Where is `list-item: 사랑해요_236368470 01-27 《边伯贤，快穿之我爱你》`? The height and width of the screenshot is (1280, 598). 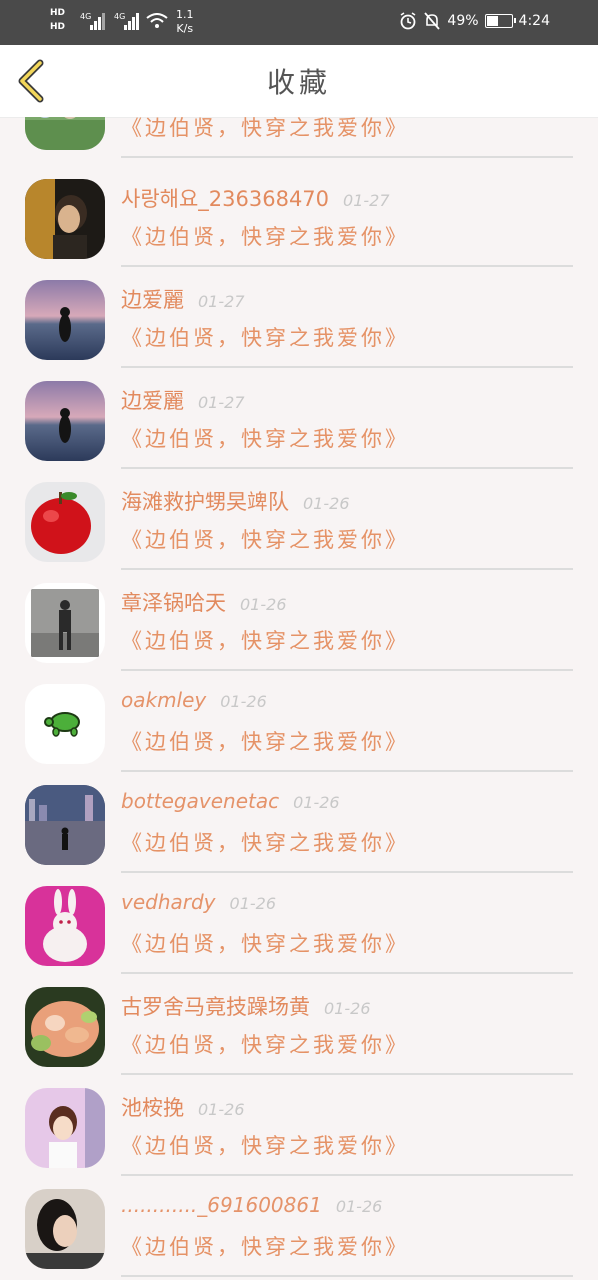 list-item: 사랑해요_236368470 01-27 《边伯贤，快穿之我爱你》 is located at coordinates (299, 219).